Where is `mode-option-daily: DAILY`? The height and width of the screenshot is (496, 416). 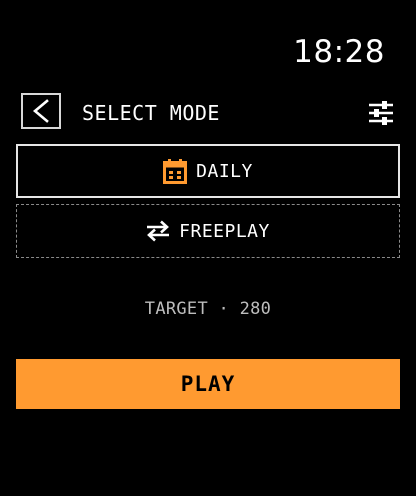 mode-option-daily: DAILY is located at coordinates (208, 171).